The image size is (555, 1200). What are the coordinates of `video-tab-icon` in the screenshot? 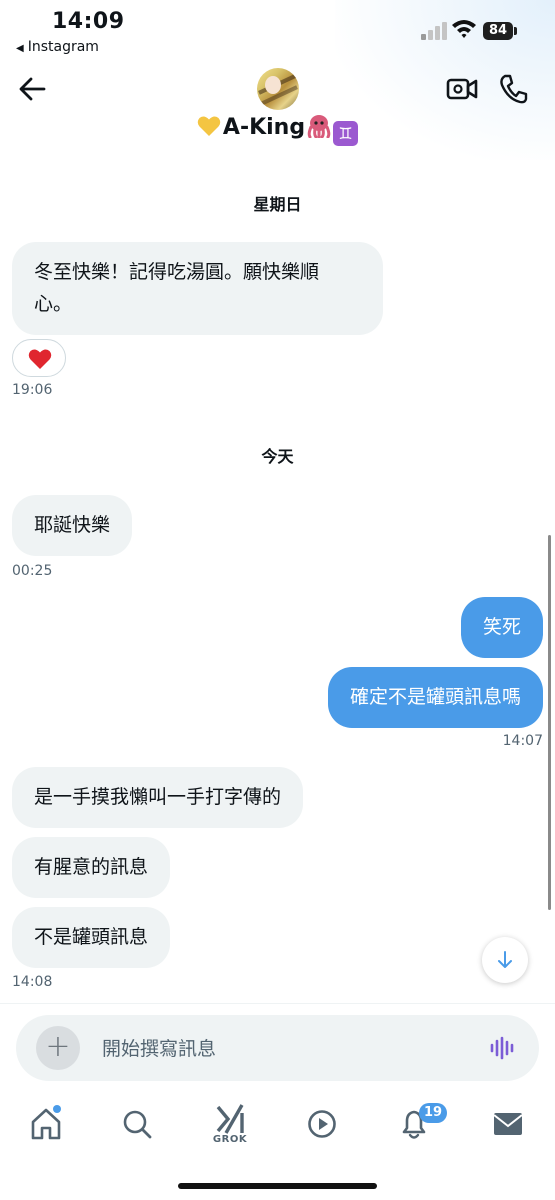 It's located at (322, 1123).